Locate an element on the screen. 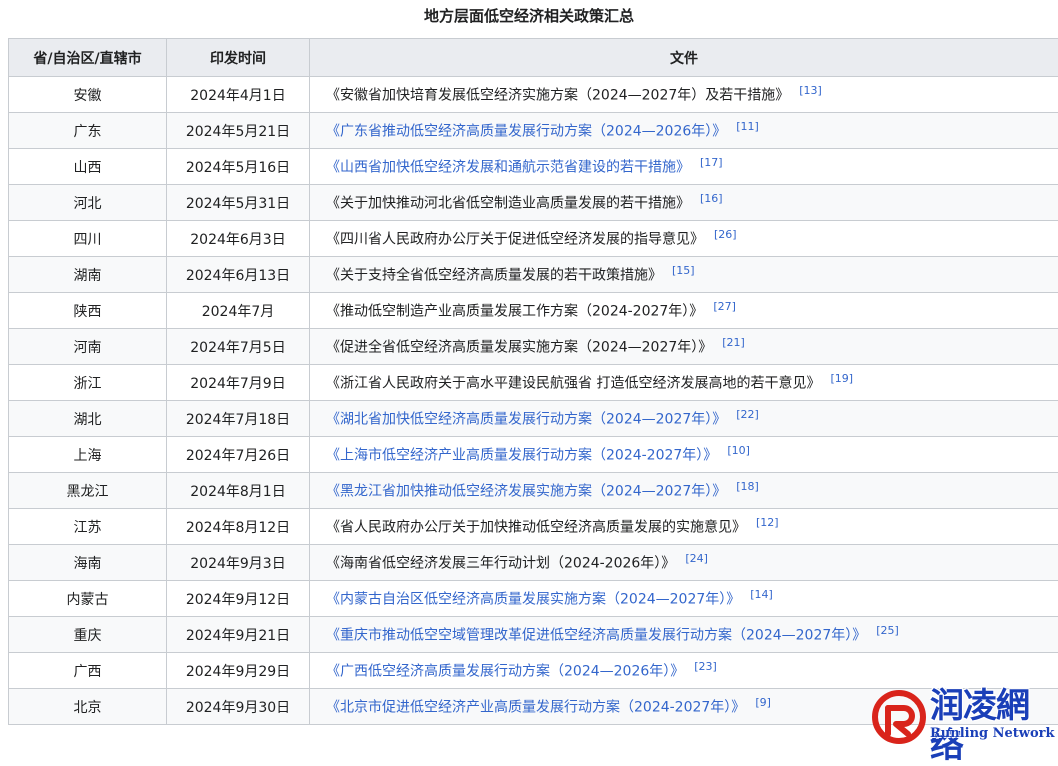 Image resolution: width=1058 pixels, height=766 pixels. cell-date: 2024年7月26日 is located at coordinates (238, 455).